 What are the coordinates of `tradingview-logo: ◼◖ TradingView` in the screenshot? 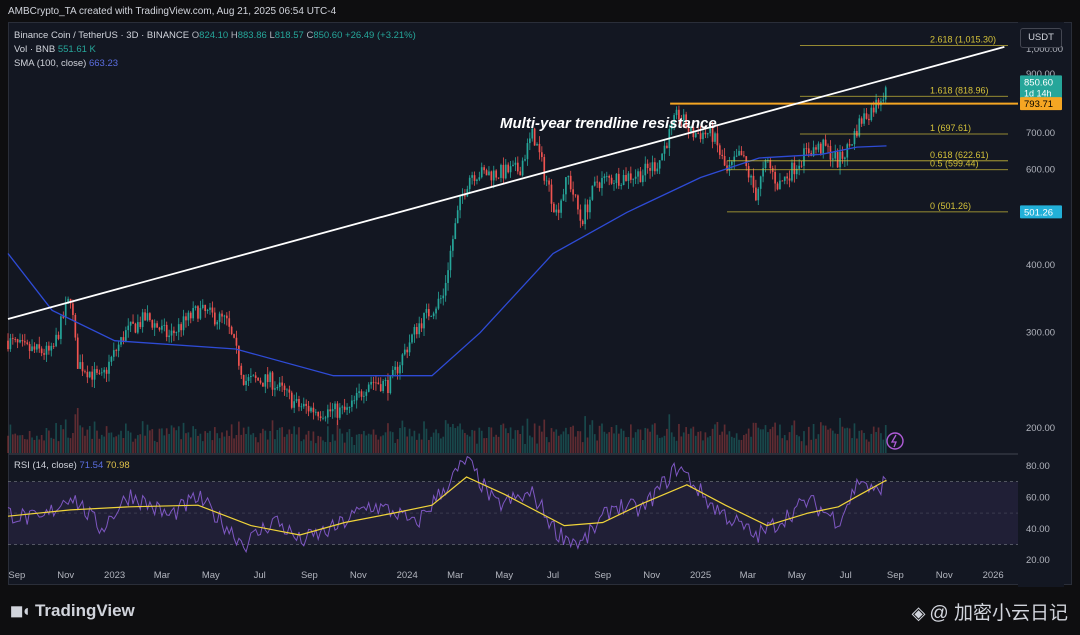 It's located at (72, 611).